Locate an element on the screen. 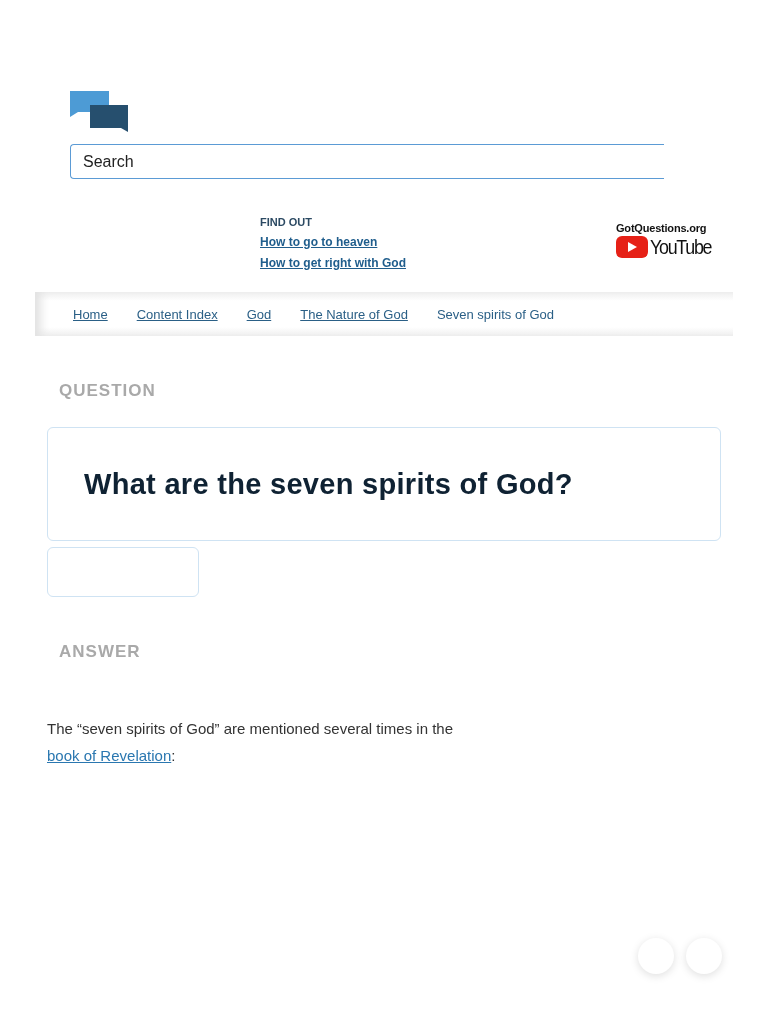 This screenshot has height=1024, width=768. section-label: ANSWER is located at coordinates (100, 652).